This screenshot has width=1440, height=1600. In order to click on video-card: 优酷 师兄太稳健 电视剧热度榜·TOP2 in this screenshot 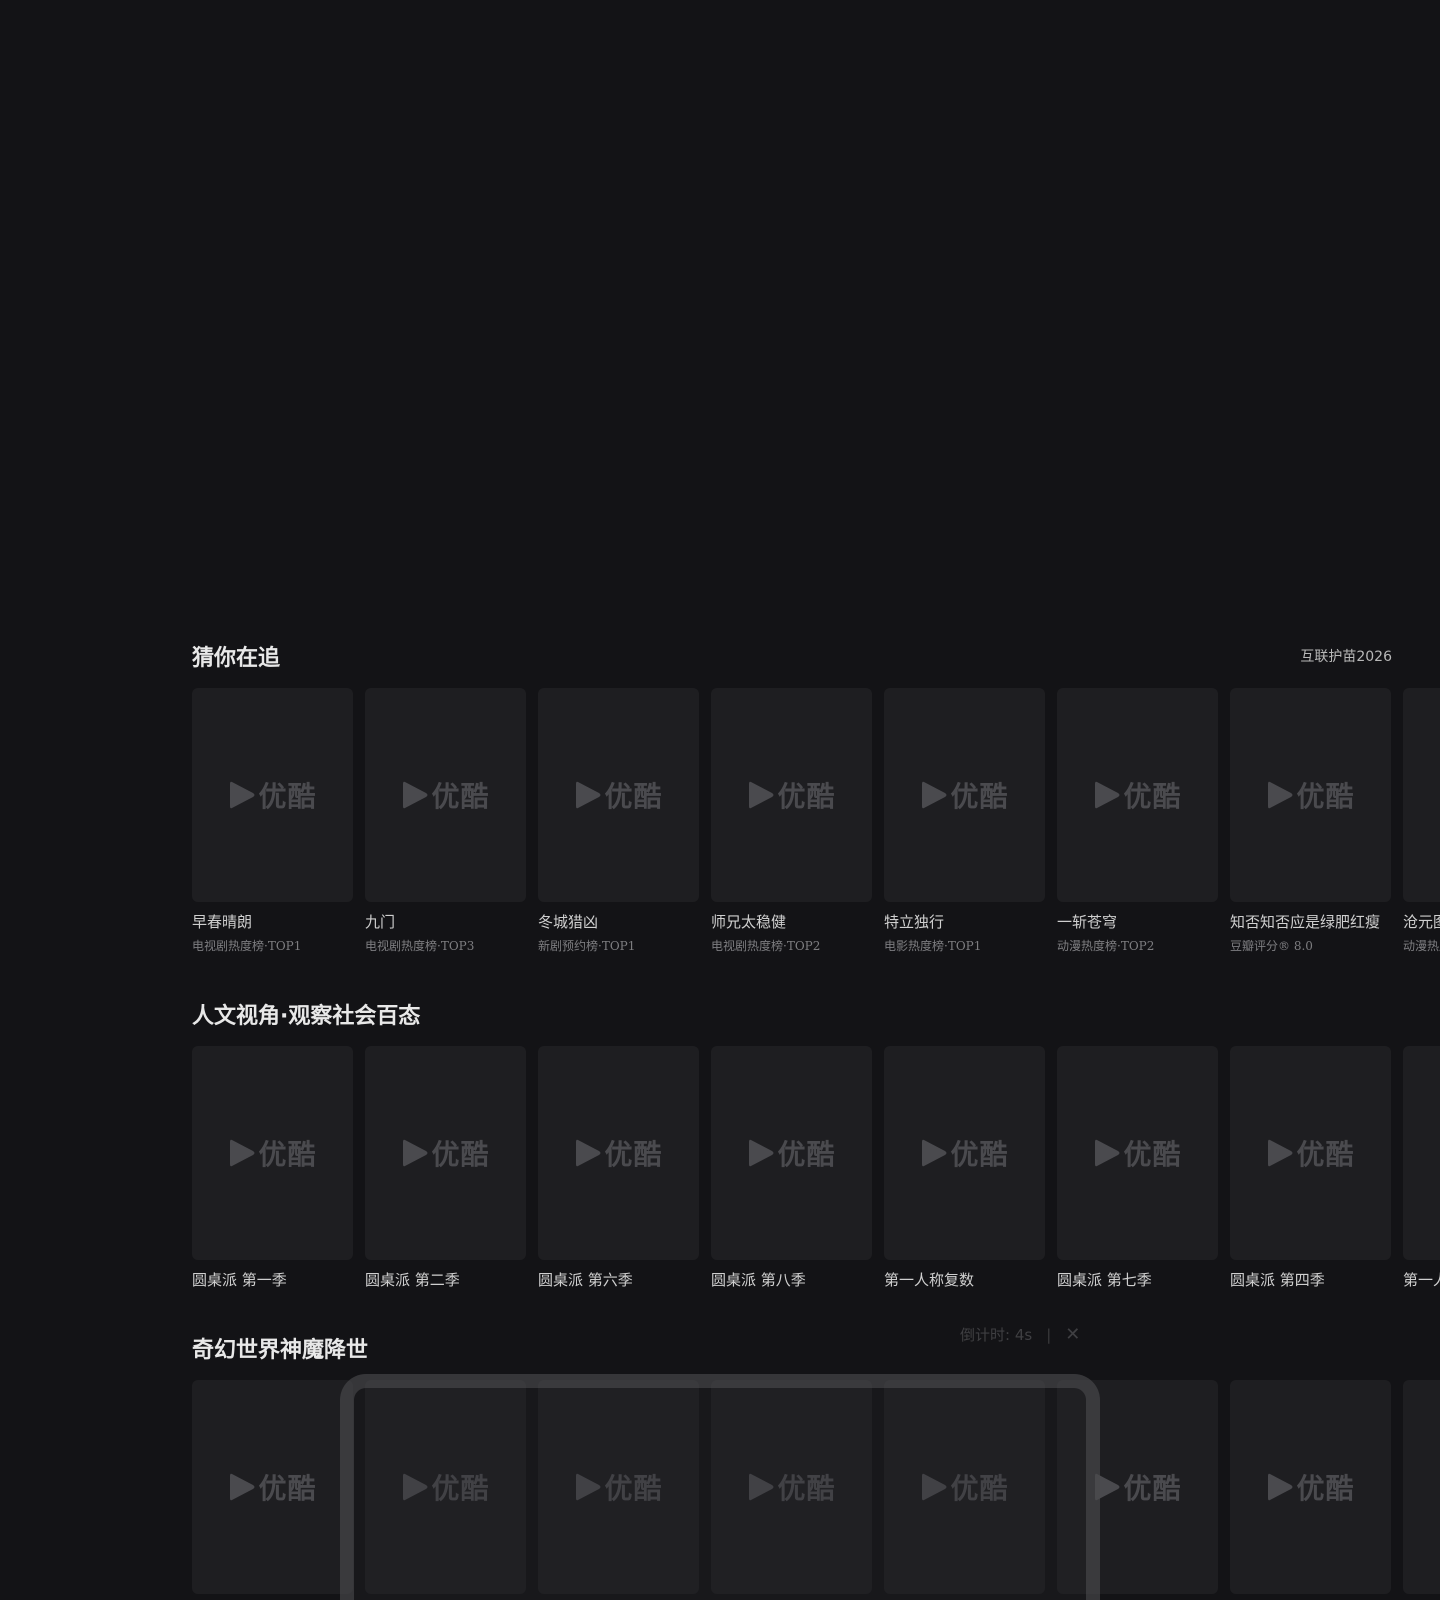, I will do `click(791, 821)`.